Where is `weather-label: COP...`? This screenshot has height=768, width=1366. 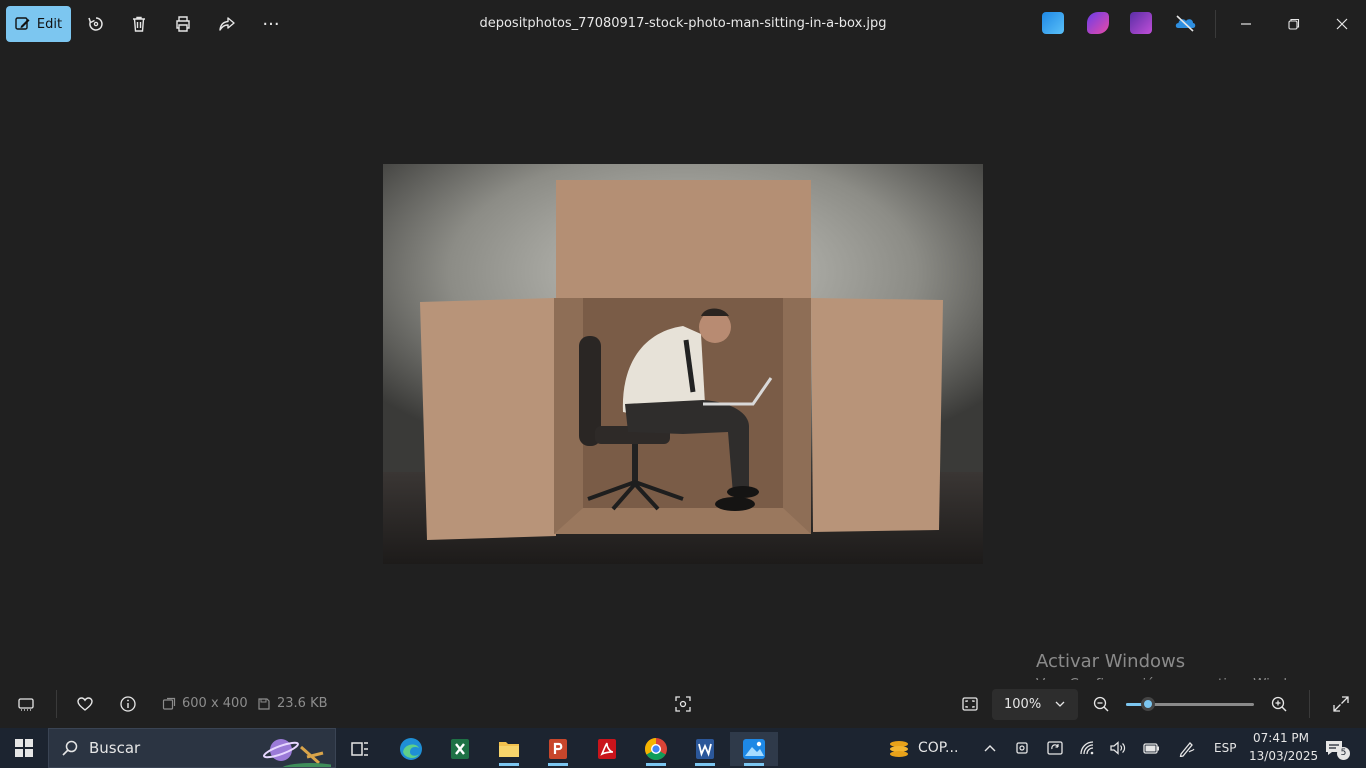 weather-label: COP... is located at coordinates (938, 748).